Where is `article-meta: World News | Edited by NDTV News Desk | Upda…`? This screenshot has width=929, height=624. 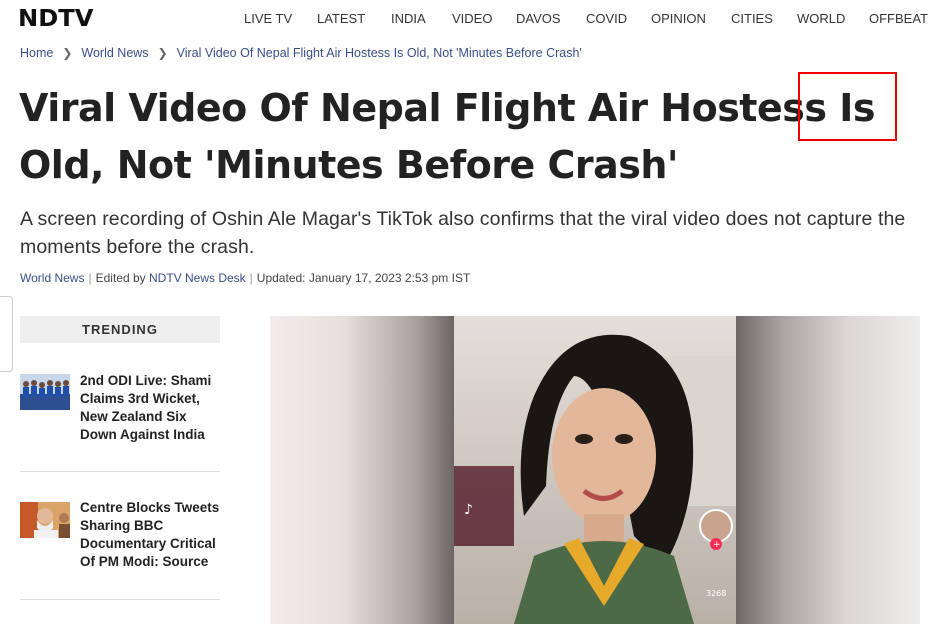 article-meta: World News | Edited by NDTV News Desk | Upda… is located at coordinates (245, 278).